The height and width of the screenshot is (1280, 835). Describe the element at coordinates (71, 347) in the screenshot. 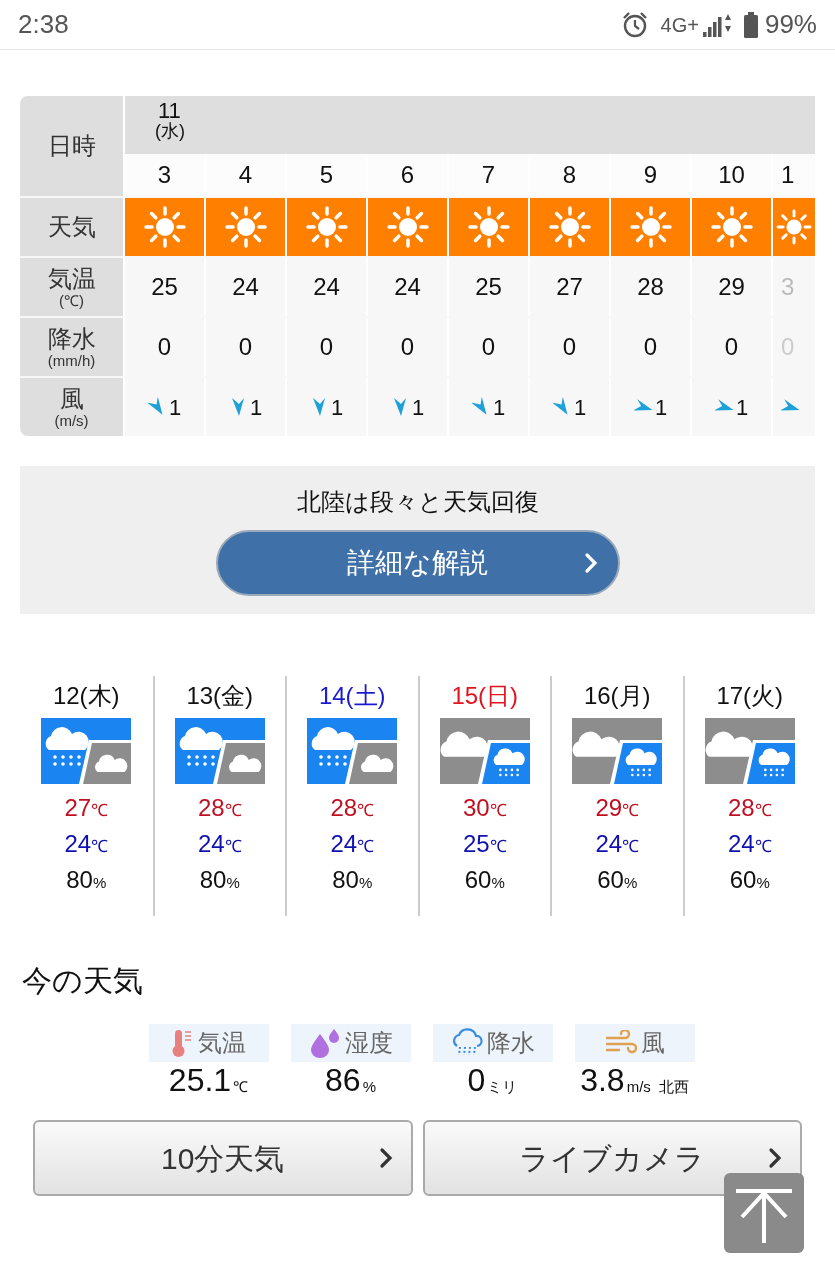

I see `row-label: 降水 (mm/h)` at that location.